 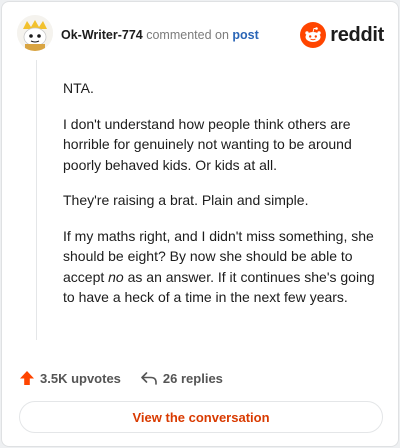 I want to click on comment-paragraph: NTA., so click(x=78, y=88).